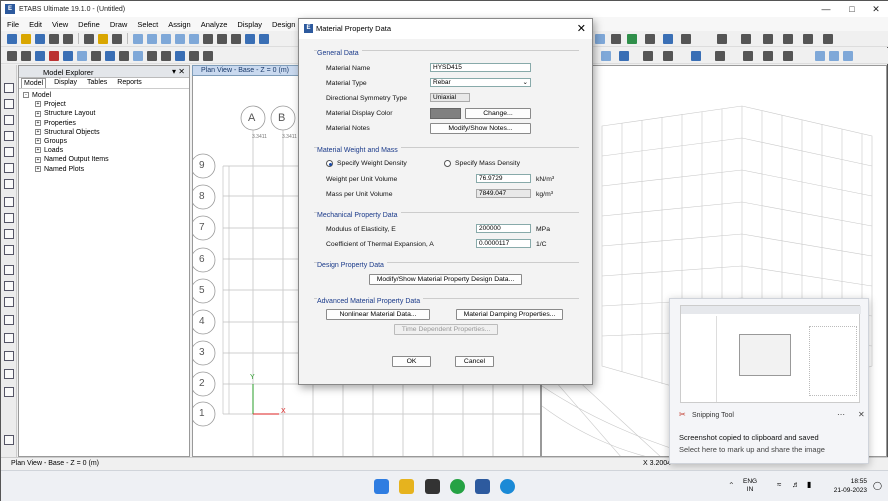 Image resolution: width=888 pixels, height=501 pixels. I want to click on windows-start-icon, so click(381, 486).